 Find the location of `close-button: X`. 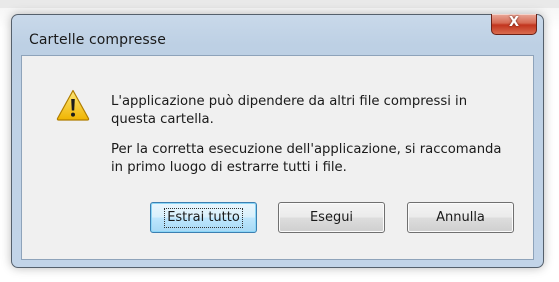

close-button: X is located at coordinates (514, 24).